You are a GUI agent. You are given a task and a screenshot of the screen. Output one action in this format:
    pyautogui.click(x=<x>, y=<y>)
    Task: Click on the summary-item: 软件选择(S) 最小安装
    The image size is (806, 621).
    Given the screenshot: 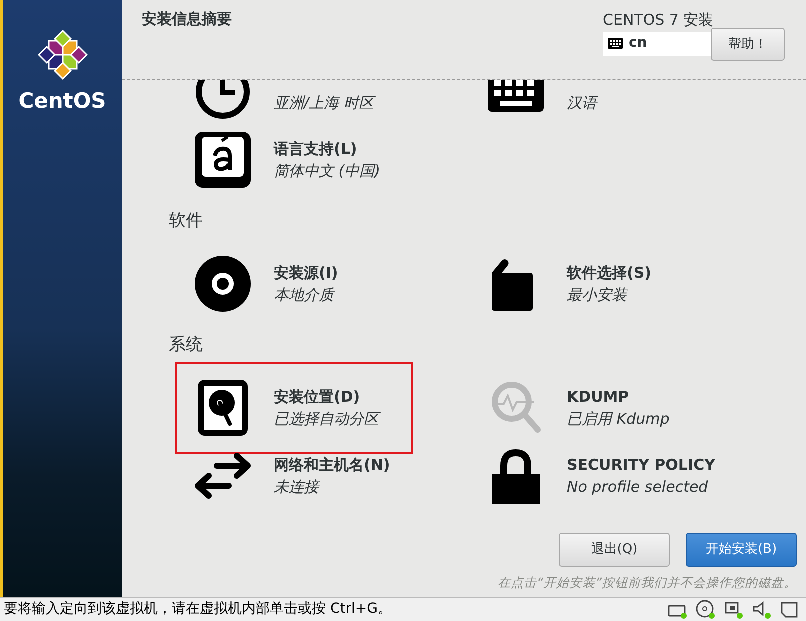 What is the action you would take?
    pyautogui.click(x=587, y=284)
    